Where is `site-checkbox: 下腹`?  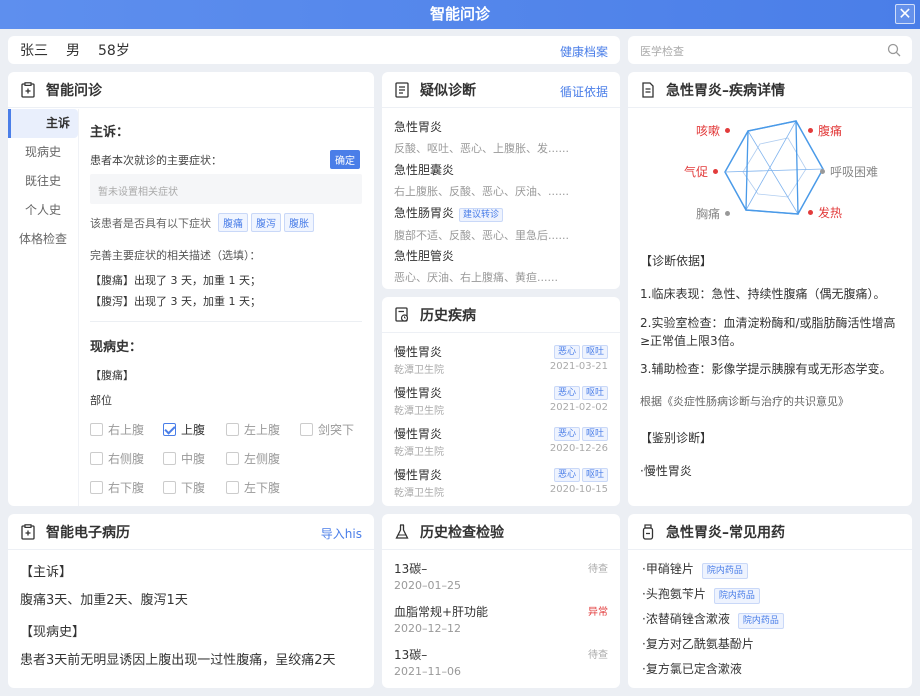 site-checkbox: 下腹 is located at coordinates (184, 487).